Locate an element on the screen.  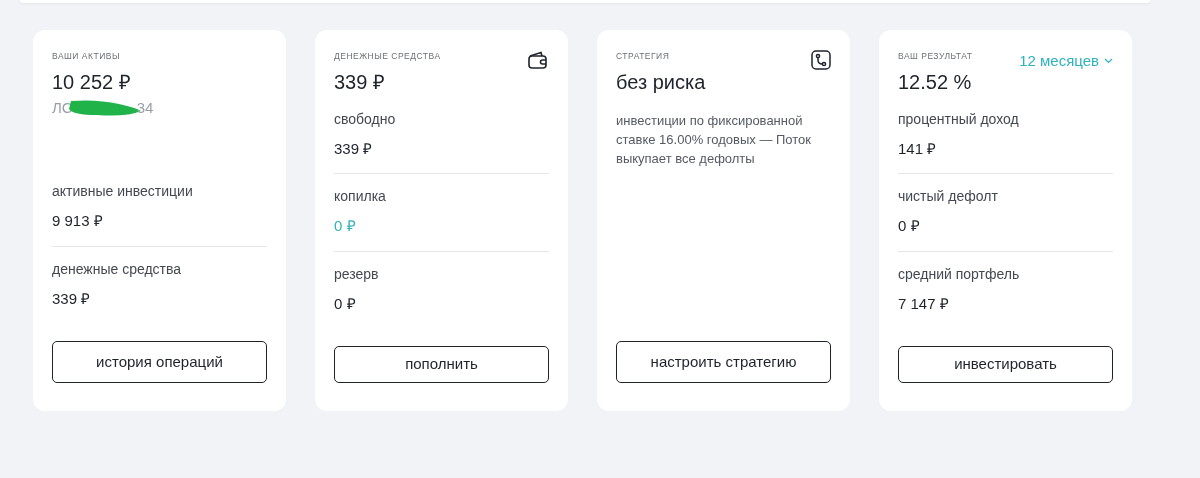
chevron-down-icon is located at coordinates (1108, 61).